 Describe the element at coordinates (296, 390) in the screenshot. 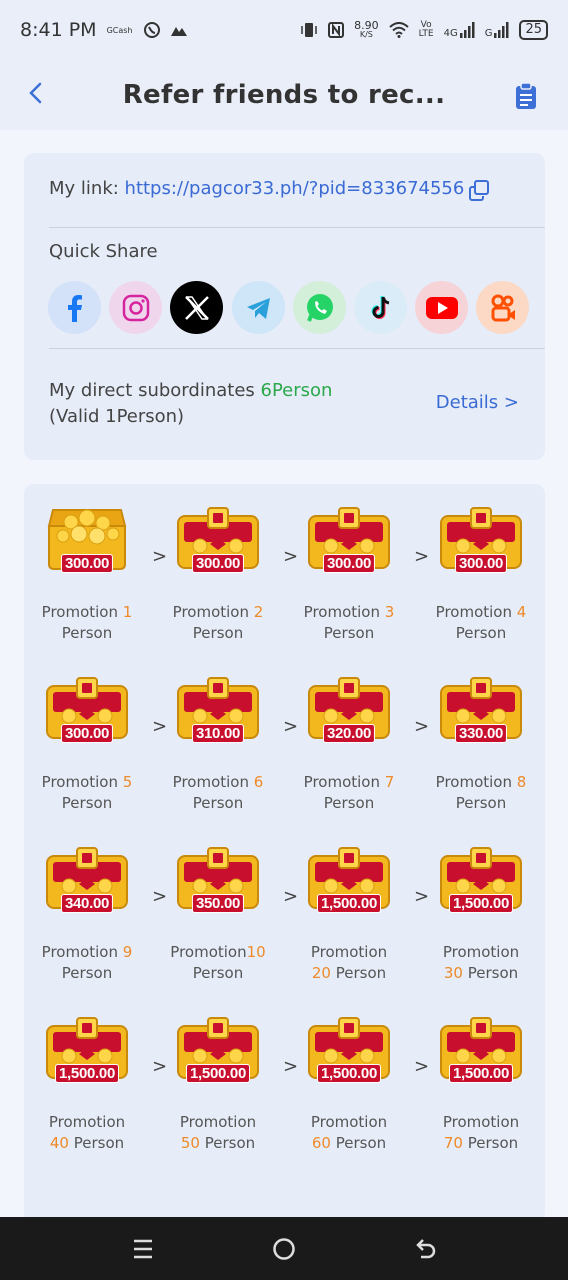

I see `subordinates-count: 6Person` at that location.